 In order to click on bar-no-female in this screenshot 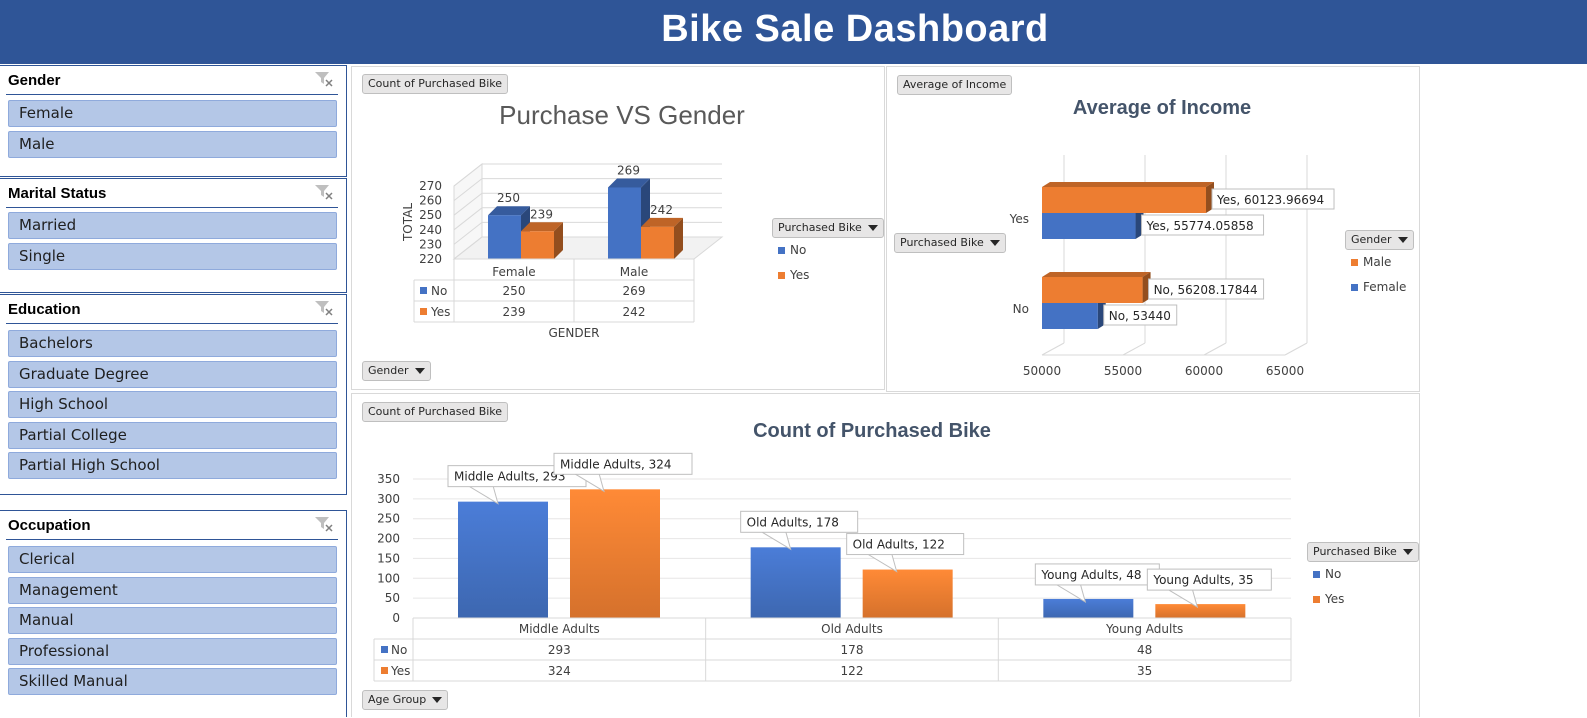, I will do `click(504, 237)`.